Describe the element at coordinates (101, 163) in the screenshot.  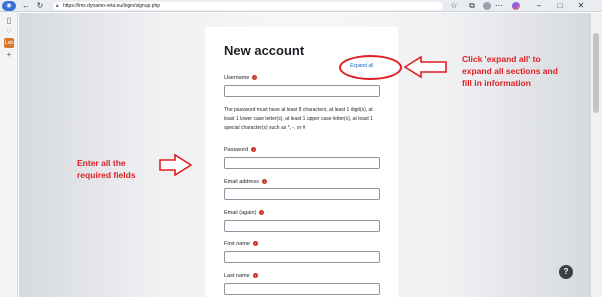
I see `annotation-line: Enter all the` at that location.